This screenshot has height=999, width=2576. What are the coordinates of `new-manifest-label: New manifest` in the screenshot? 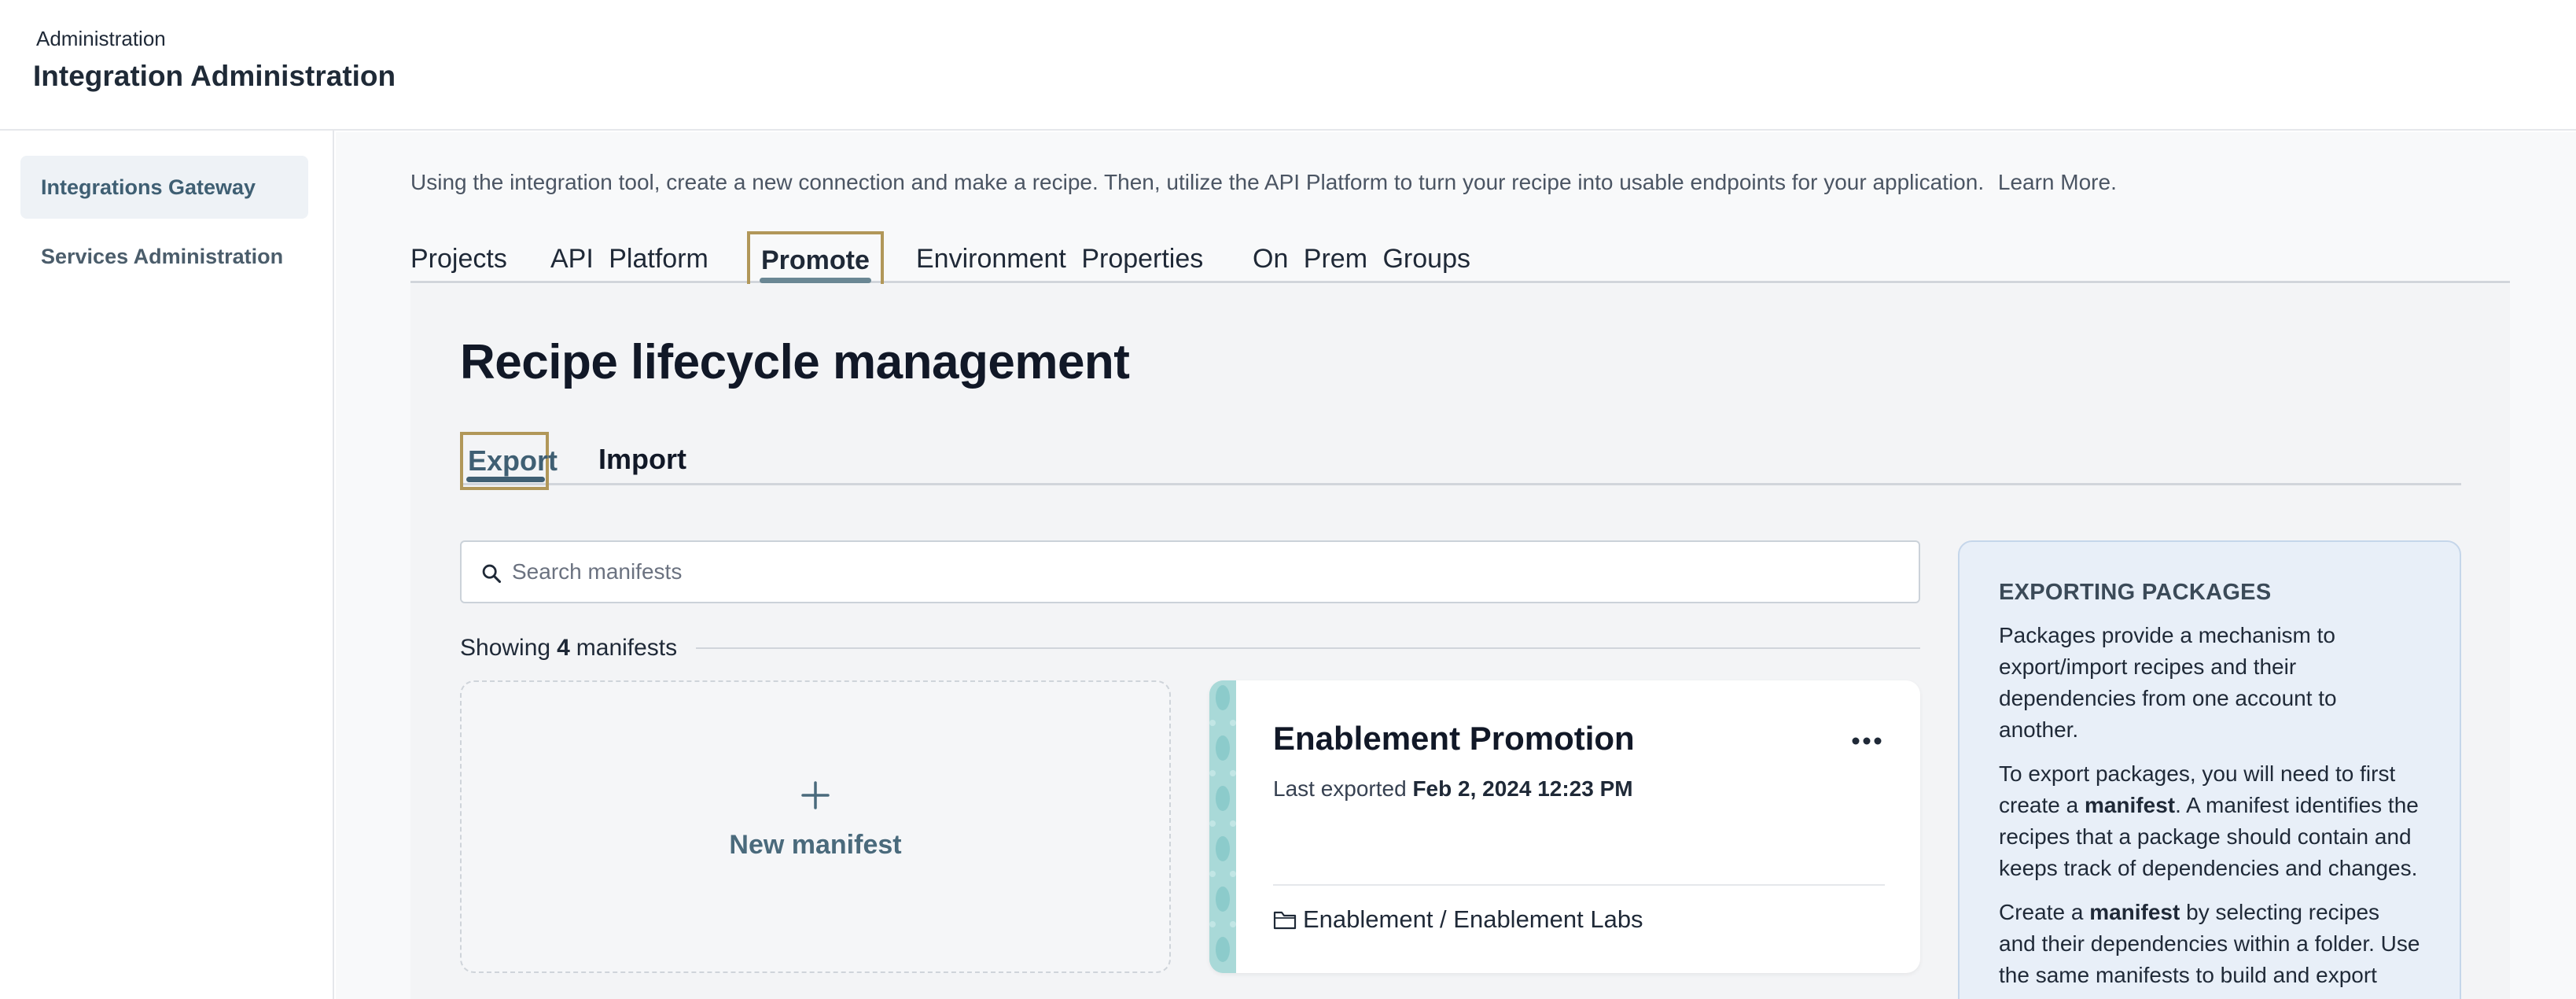 It's located at (815, 845).